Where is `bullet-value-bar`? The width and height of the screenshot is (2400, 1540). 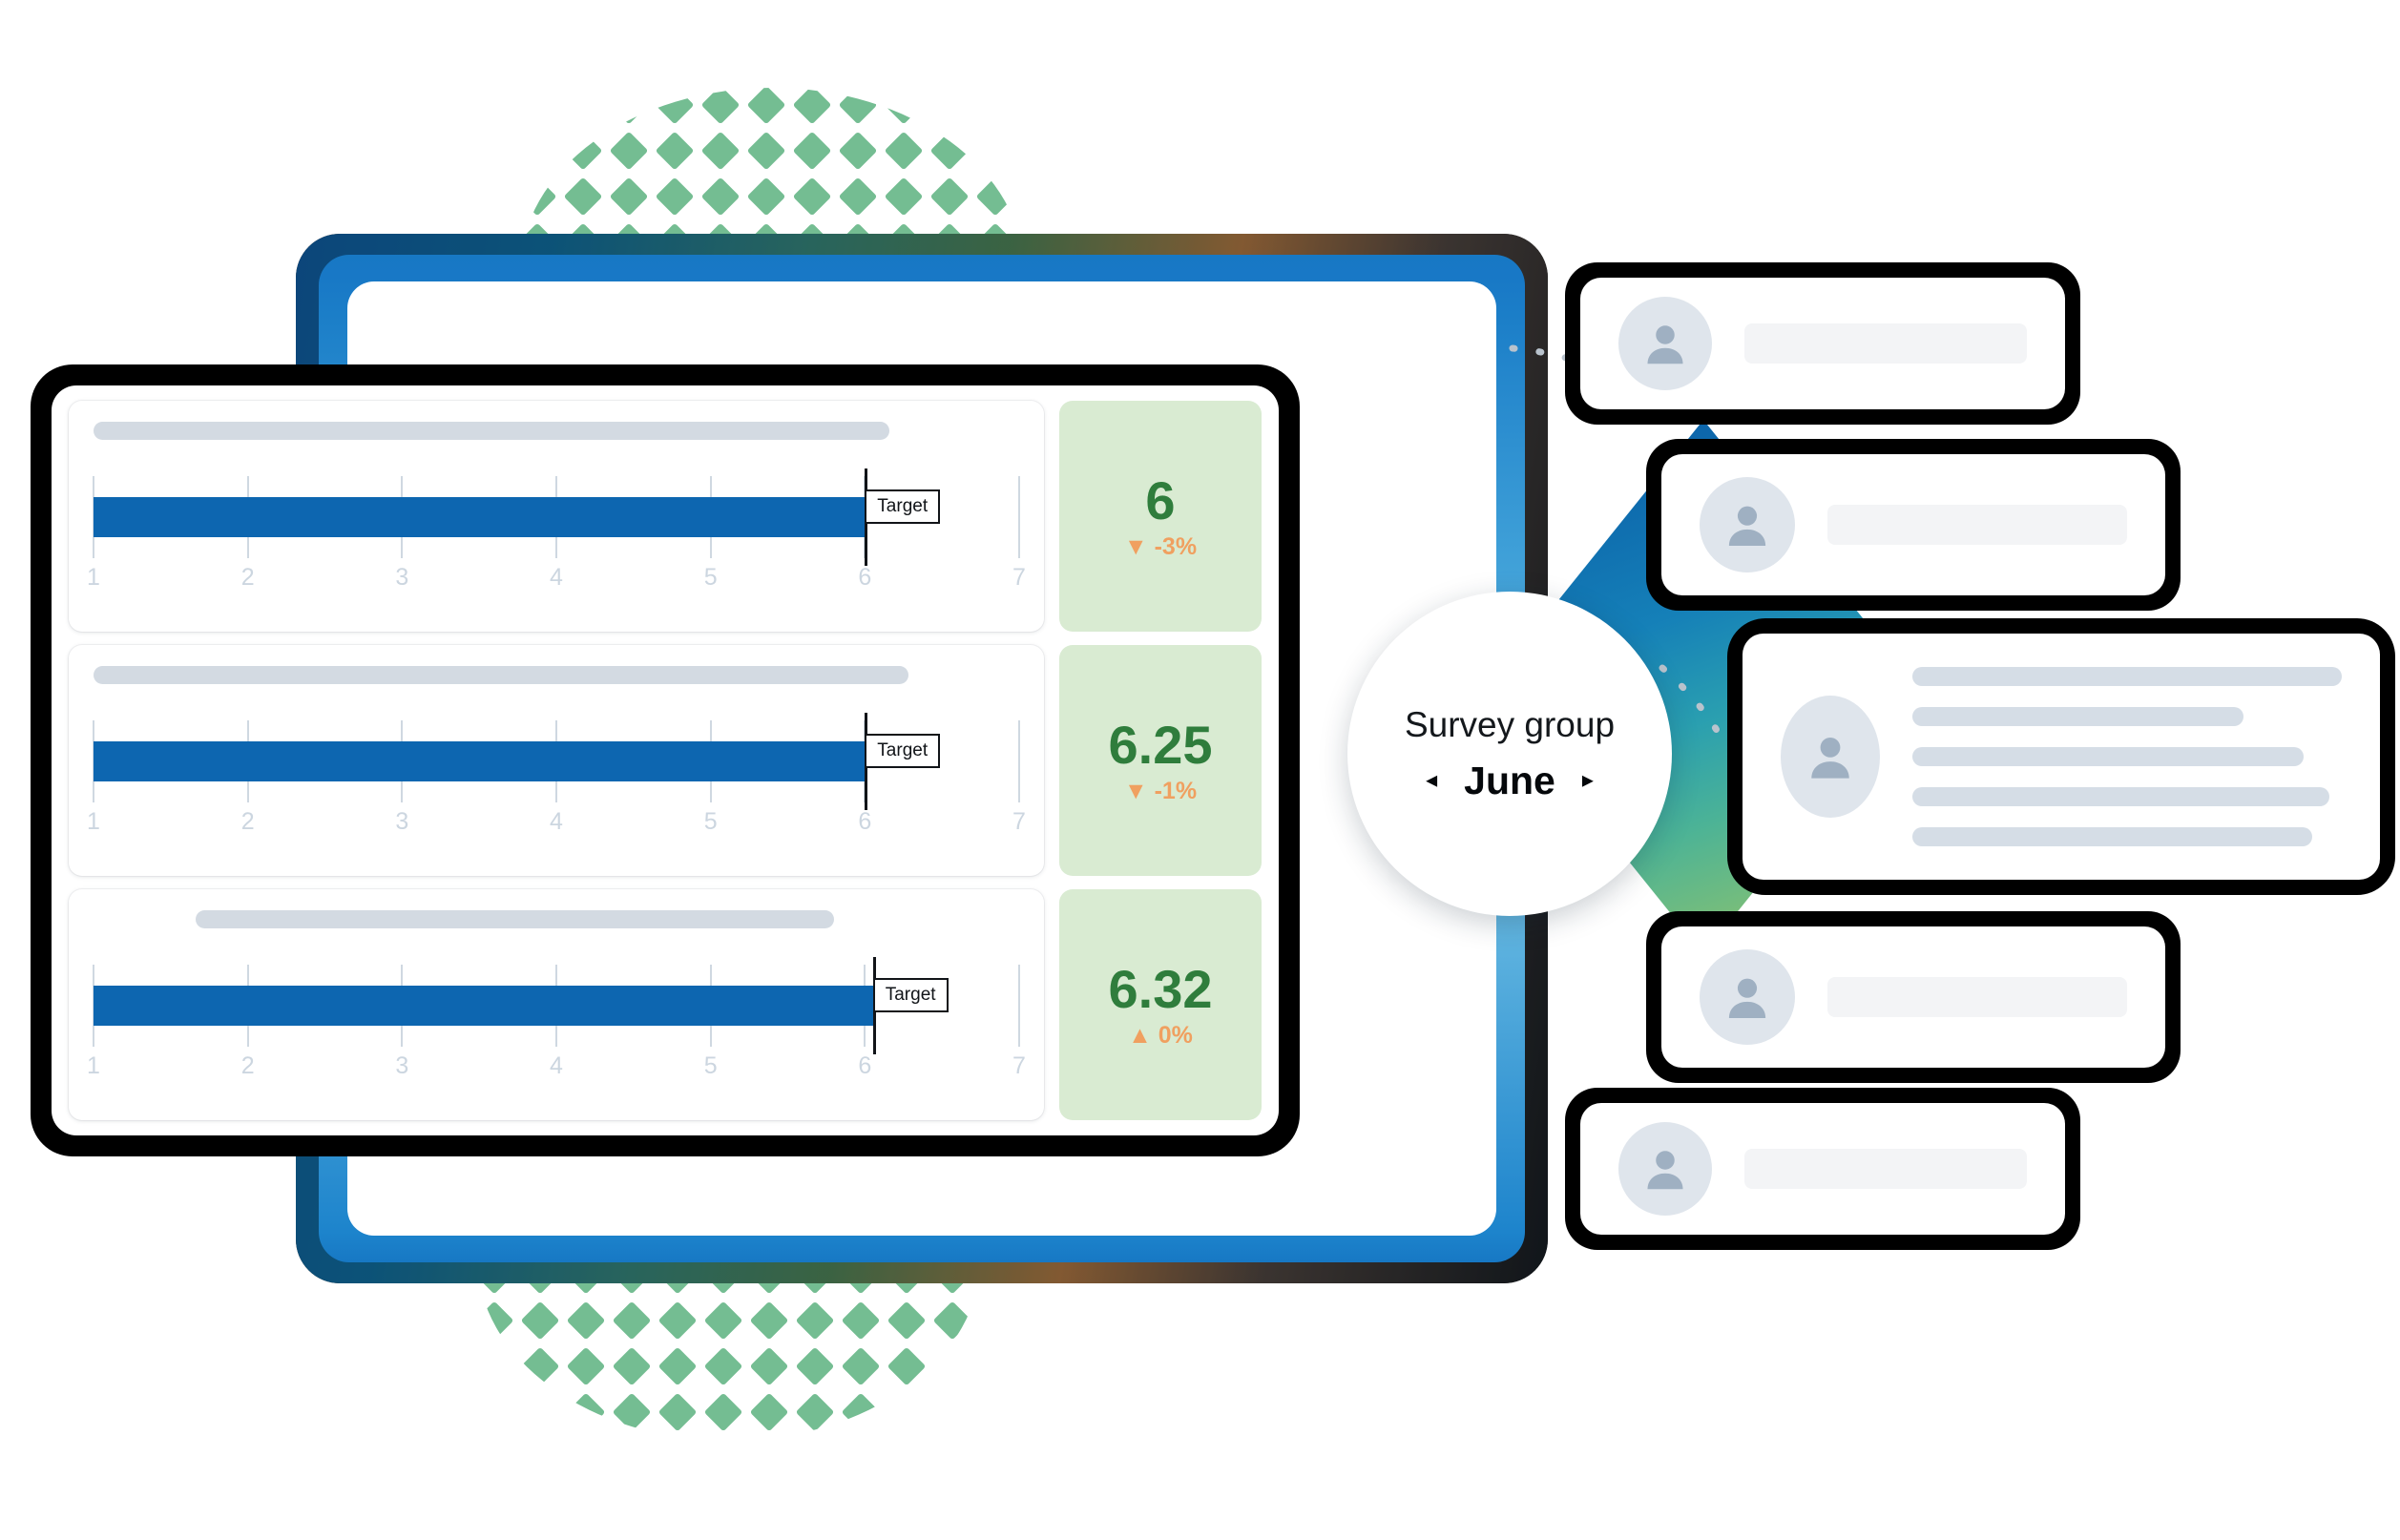 bullet-value-bar is located at coordinates (485, 1006).